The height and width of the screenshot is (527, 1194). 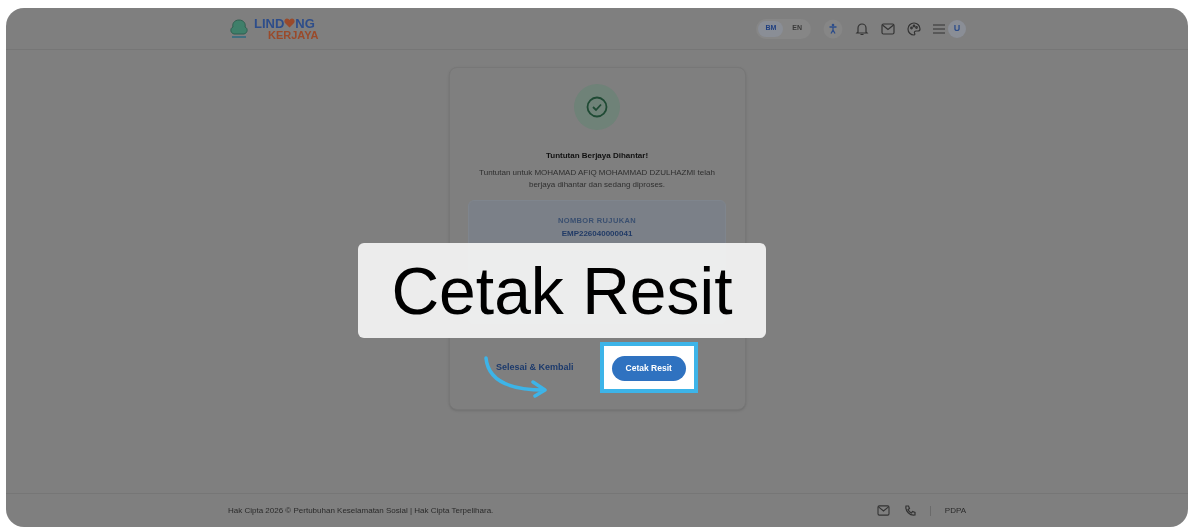 What do you see at coordinates (239, 28) in the screenshot?
I see `logo-icon` at bounding box center [239, 28].